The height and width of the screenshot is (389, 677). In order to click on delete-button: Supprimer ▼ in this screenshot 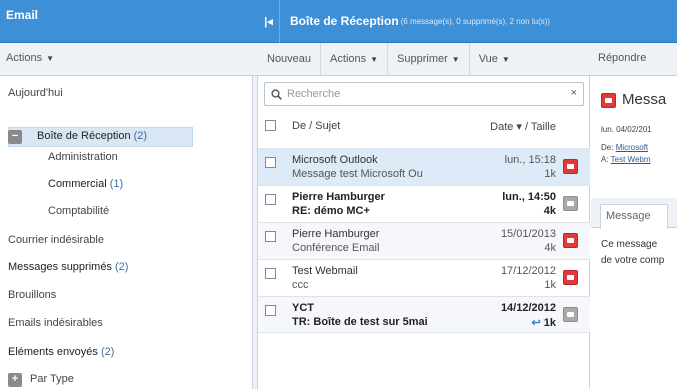, I will do `click(429, 59)`.